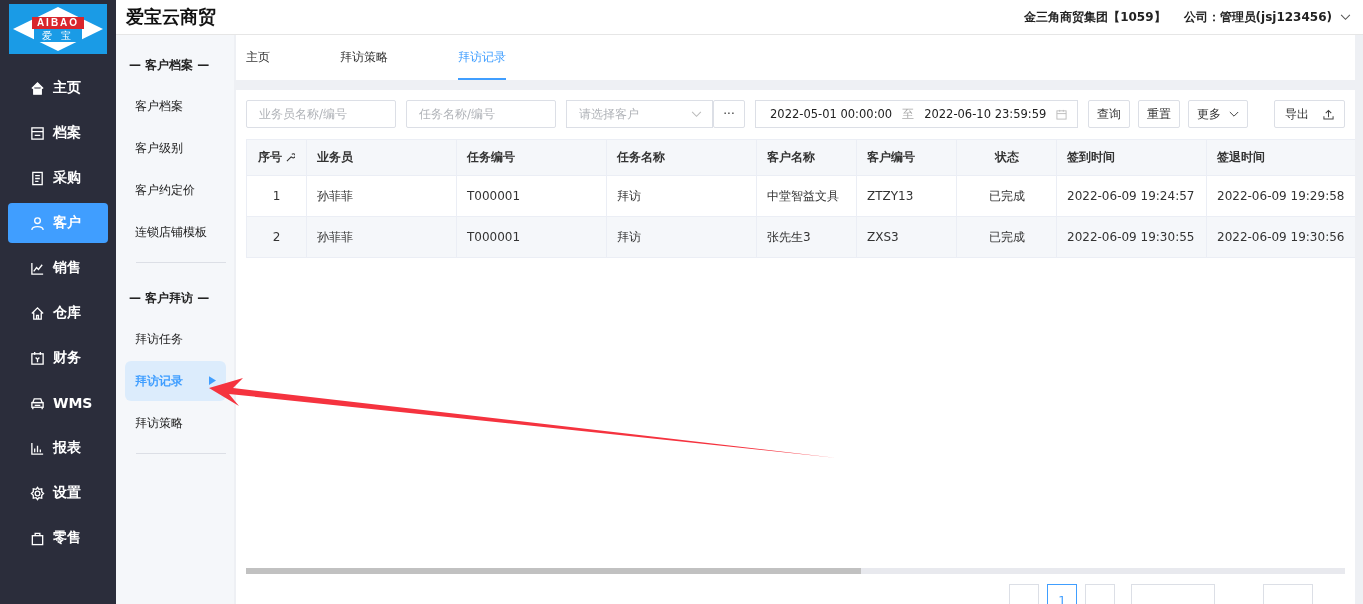 The image size is (1363, 604). Describe the element at coordinates (906, 237) in the screenshot. I see `table-cell: ZXS3` at that location.